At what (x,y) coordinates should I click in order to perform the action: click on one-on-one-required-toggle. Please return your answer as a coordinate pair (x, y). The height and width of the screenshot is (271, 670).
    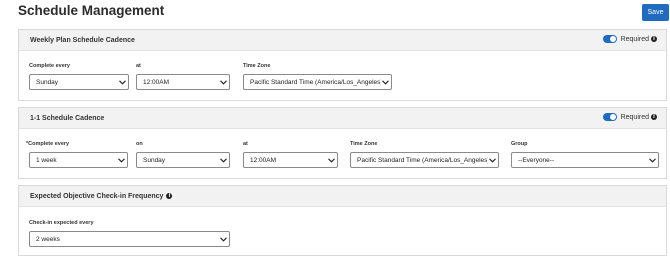
    Looking at the image, I should click on (609, 117).